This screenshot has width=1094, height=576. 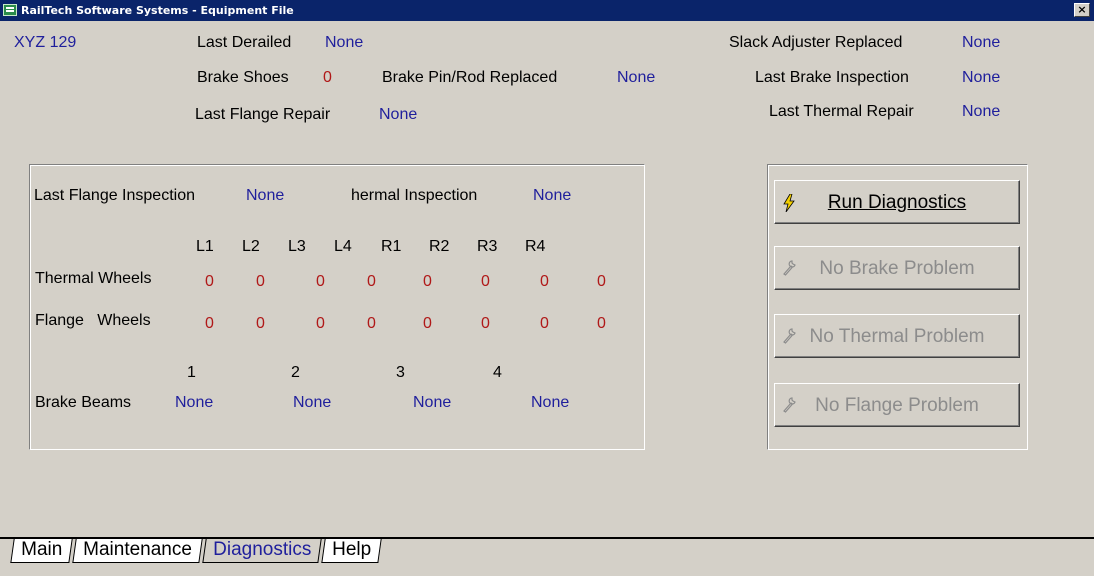 I want to click on run-diagnostics-button: Run Diagnostics, so click(x=897, y=202).